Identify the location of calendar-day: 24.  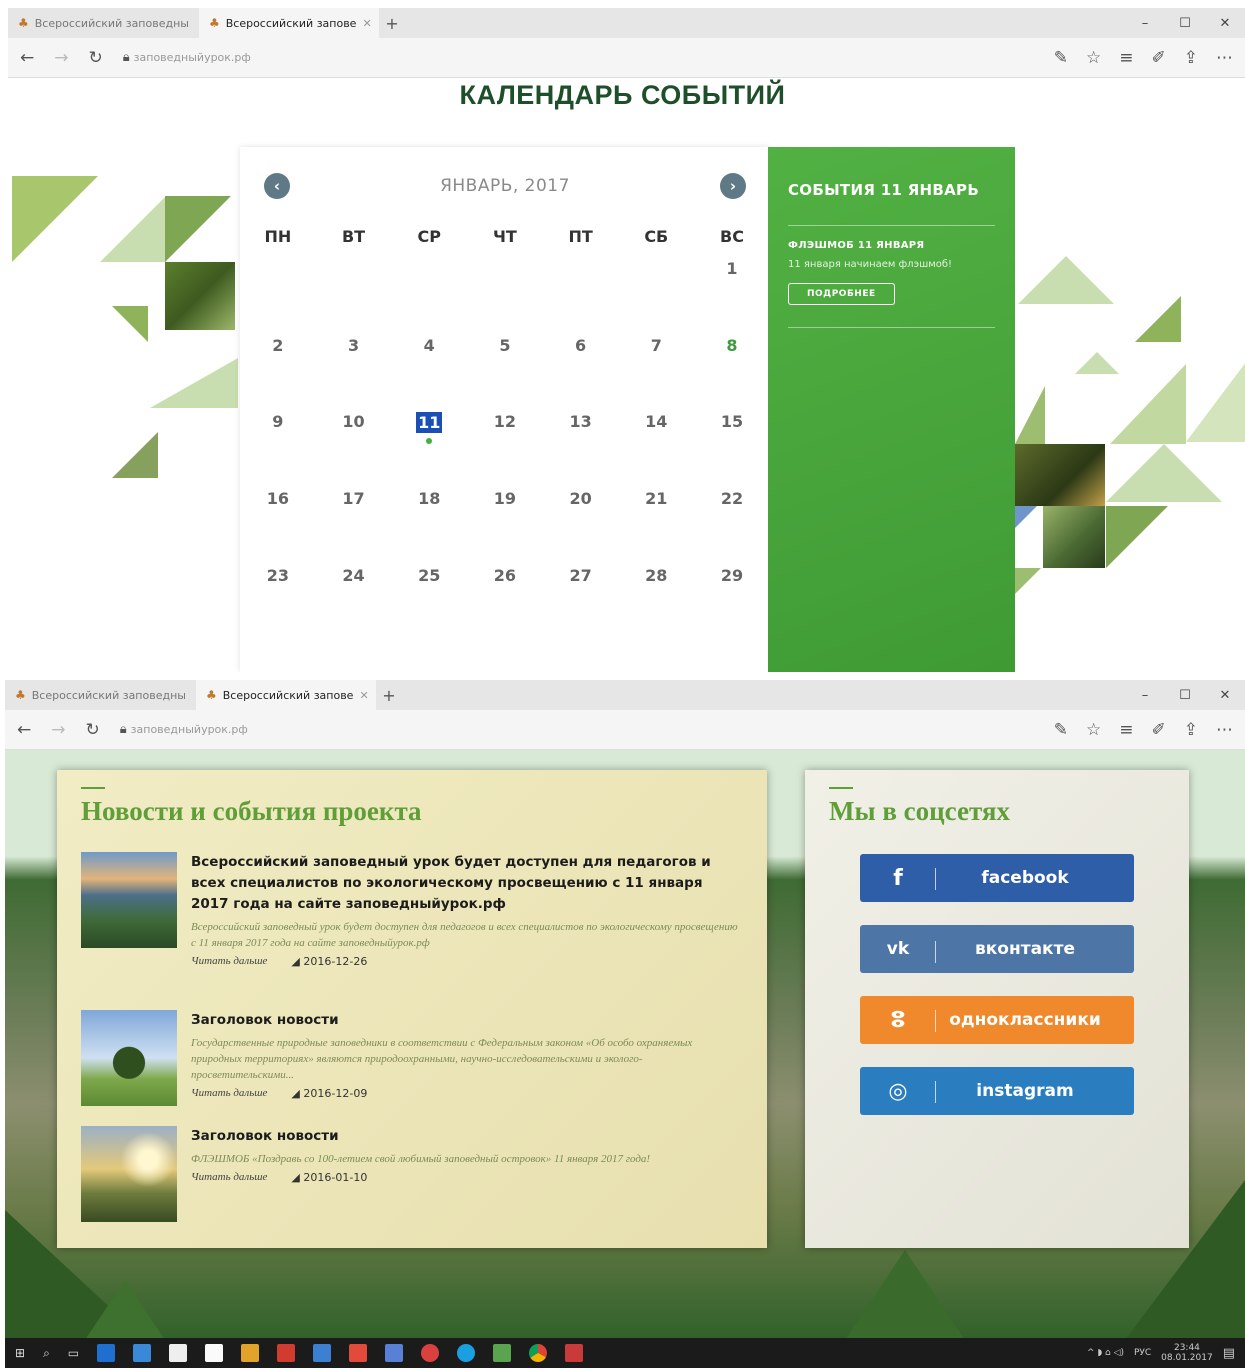
(354, 600).